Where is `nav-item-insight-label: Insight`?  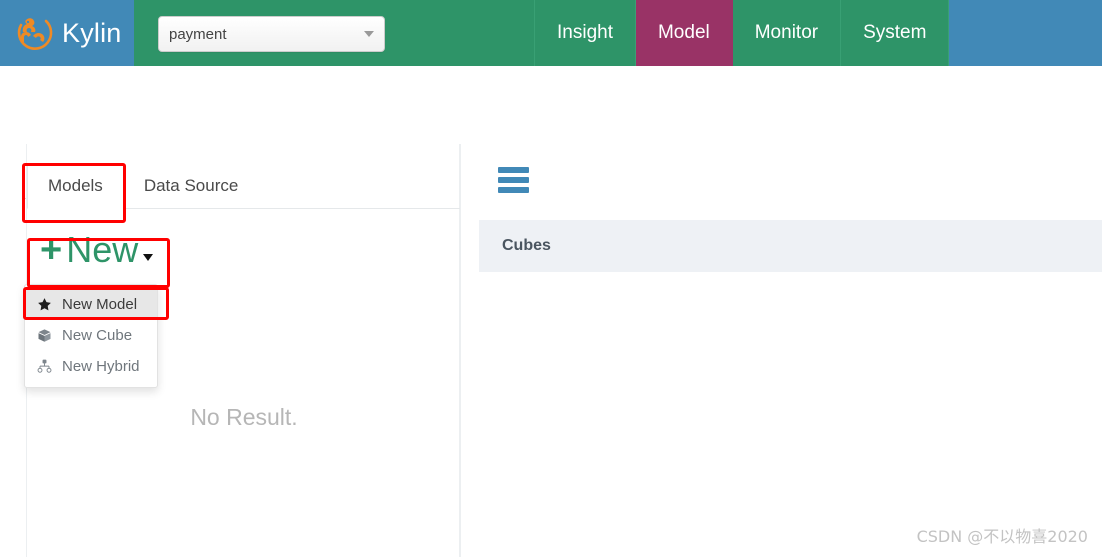
nav-item-insight-label: Insight is located at coordinates (585, 32).